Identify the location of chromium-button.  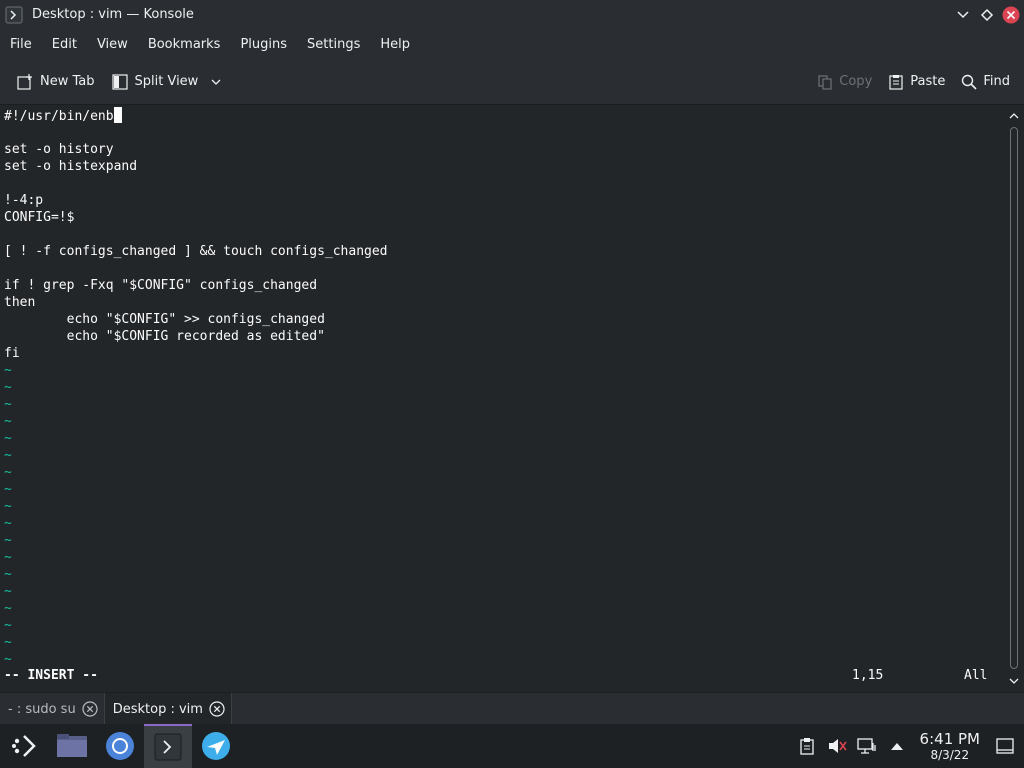
(120, 746).